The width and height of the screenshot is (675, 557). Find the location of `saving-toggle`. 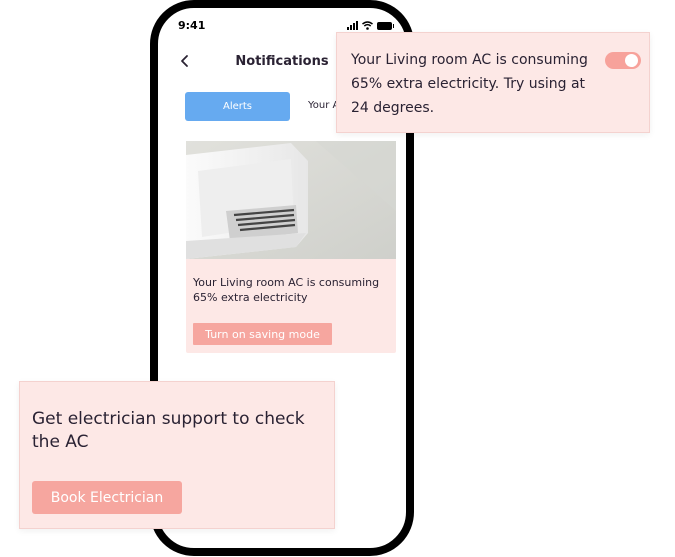

saving-toggle is located at coordinates (623, 60).